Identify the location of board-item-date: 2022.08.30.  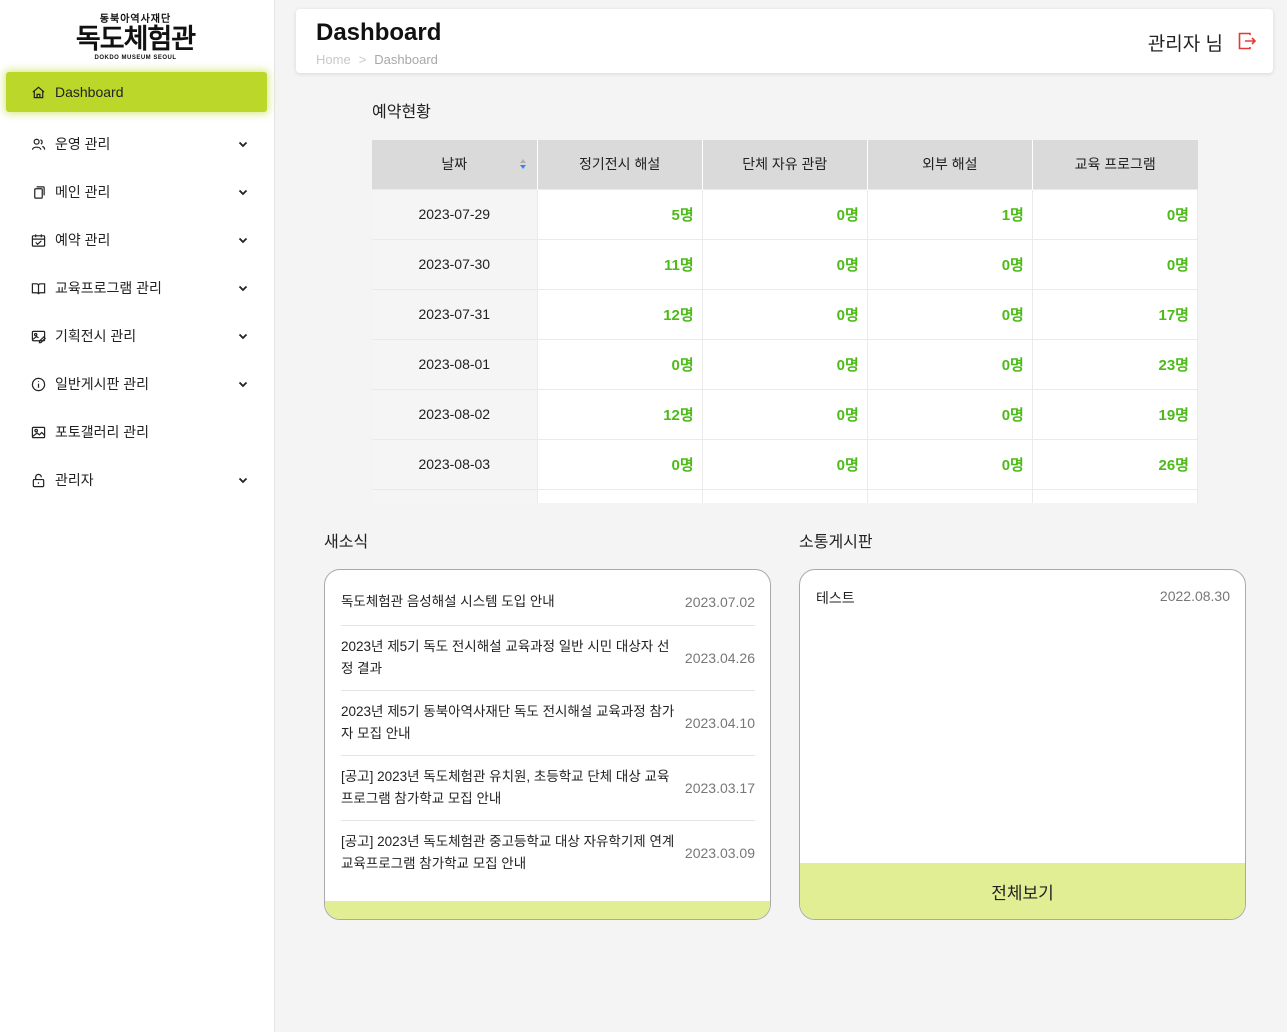
(1194, 596).